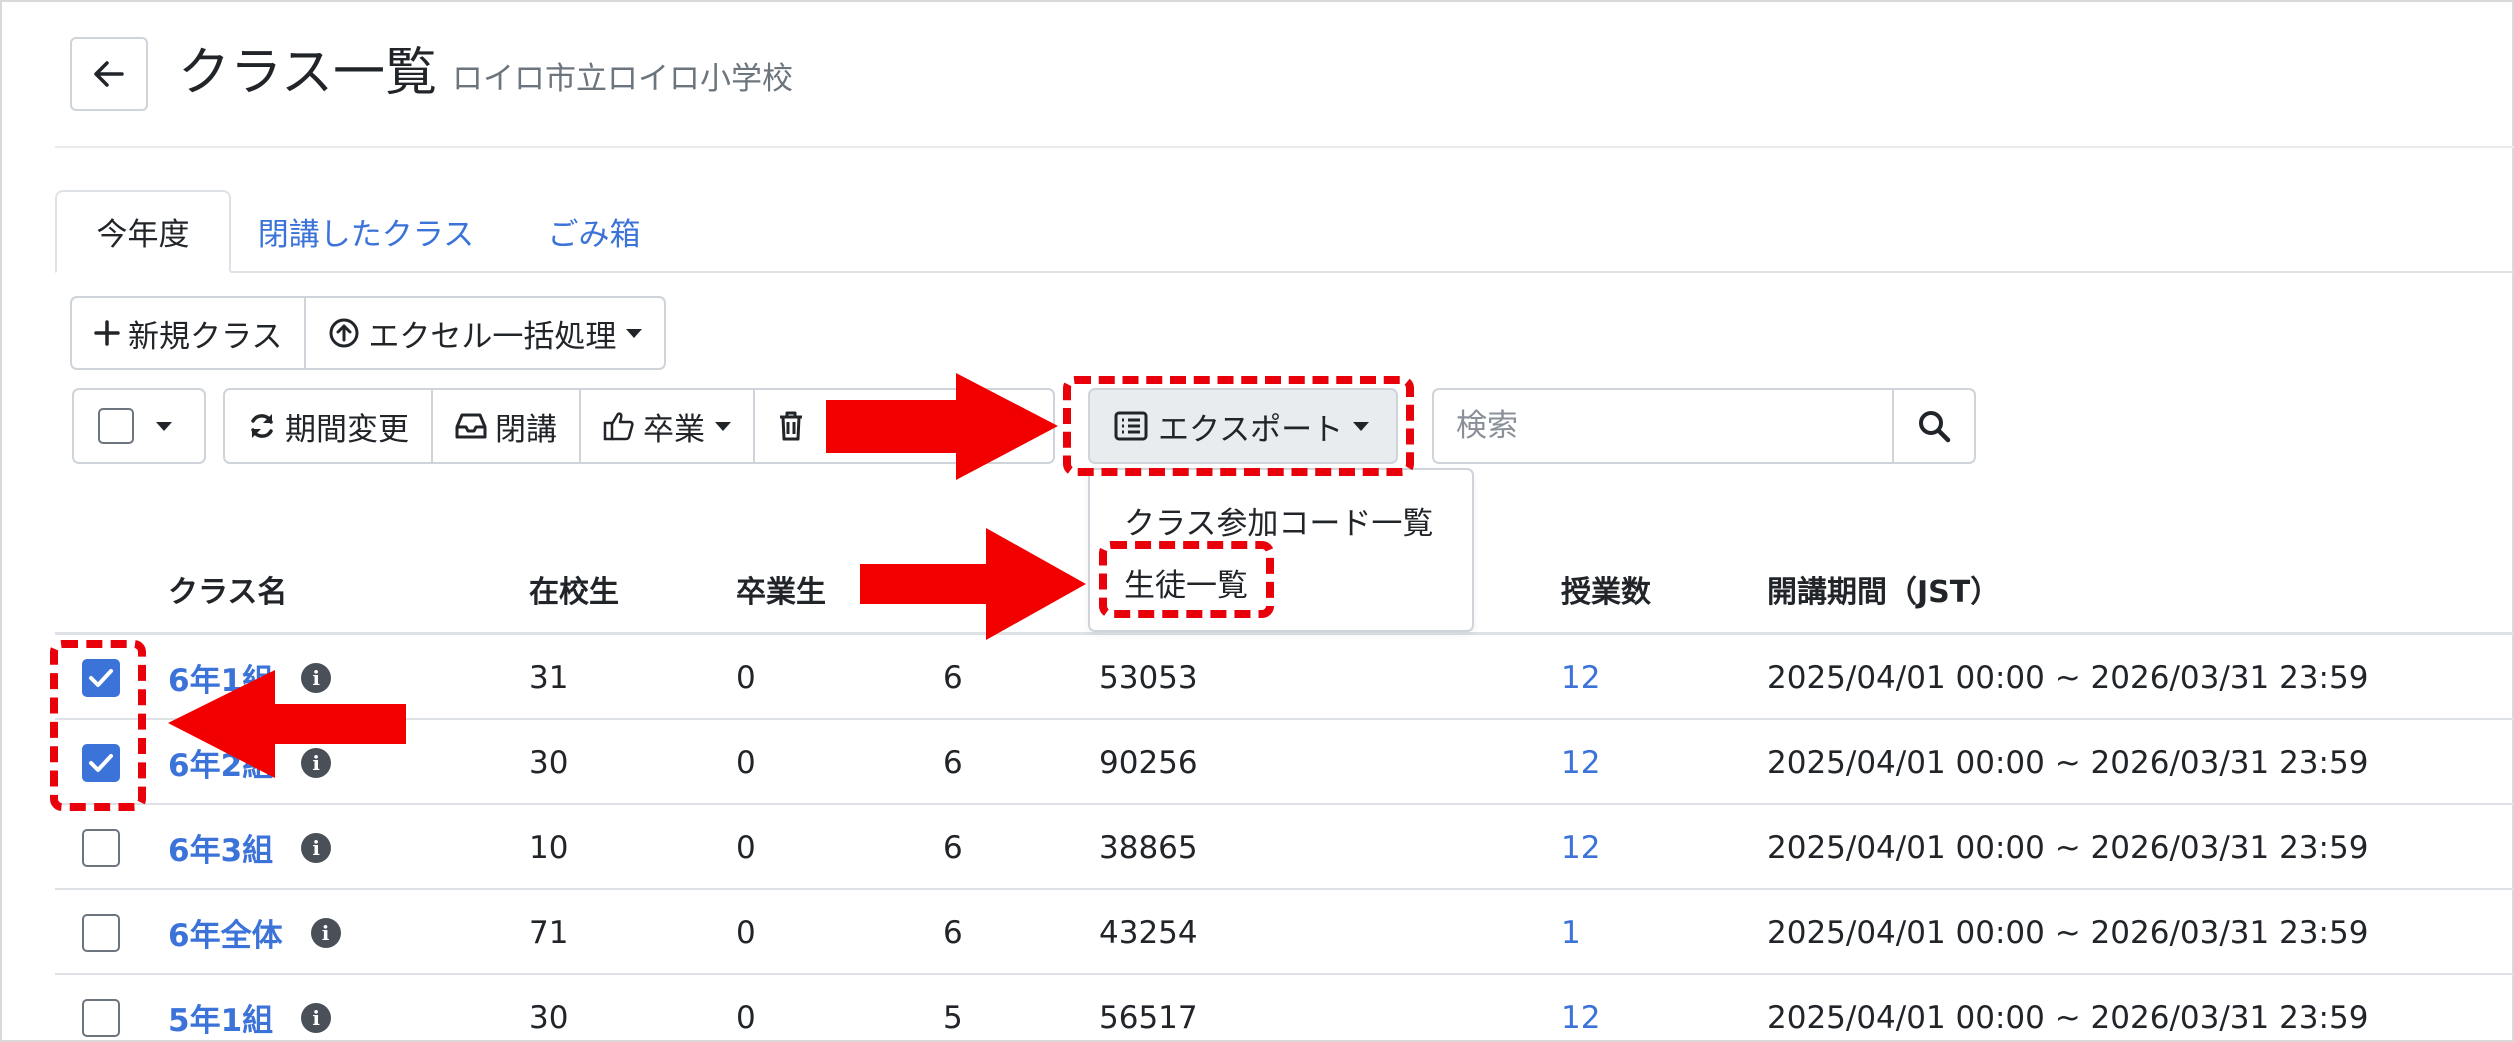 The width and height of the screenshot is (2514, 1042). I want to click on annotation-export-highlight, so click(1238, 426).